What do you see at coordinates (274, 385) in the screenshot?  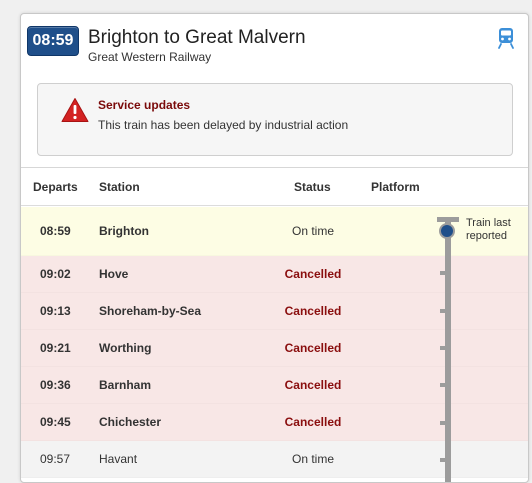 I see `table-row: 09:36 Barnham Cancelled` at bounding box center [274, 385].